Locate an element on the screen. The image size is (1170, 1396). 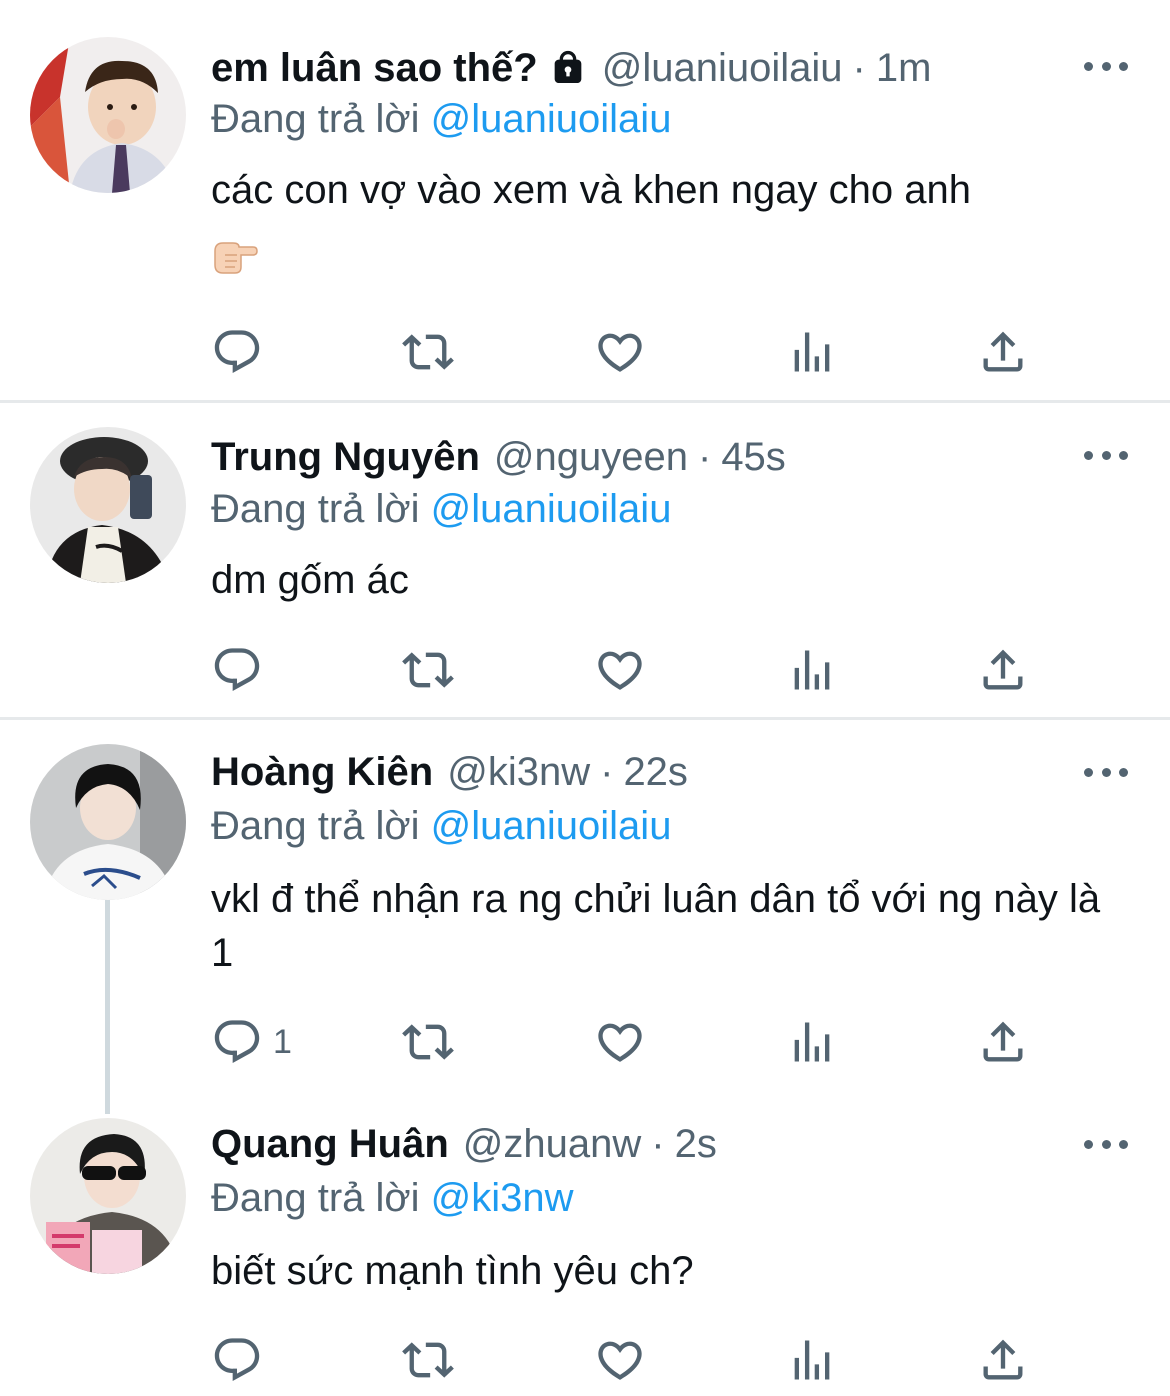
timestamp: 22s is located at coordinates (655, 772).